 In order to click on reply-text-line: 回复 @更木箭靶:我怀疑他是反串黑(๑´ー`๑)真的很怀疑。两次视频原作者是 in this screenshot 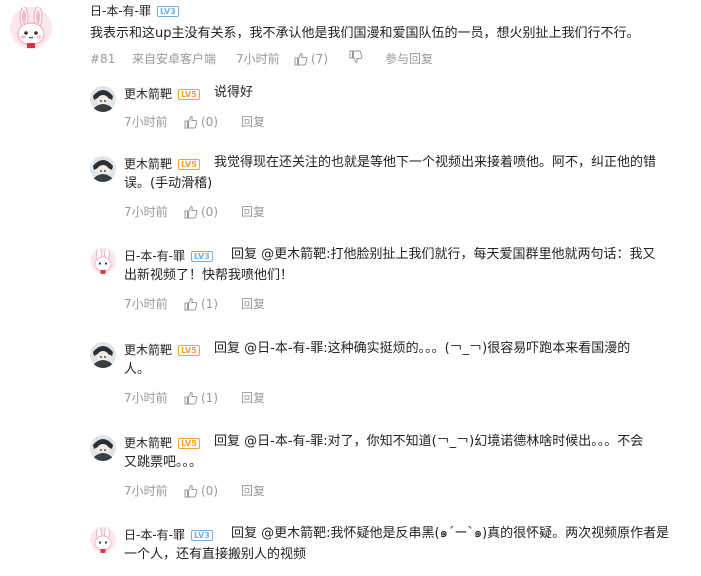, I will do `click(450, 533)`.